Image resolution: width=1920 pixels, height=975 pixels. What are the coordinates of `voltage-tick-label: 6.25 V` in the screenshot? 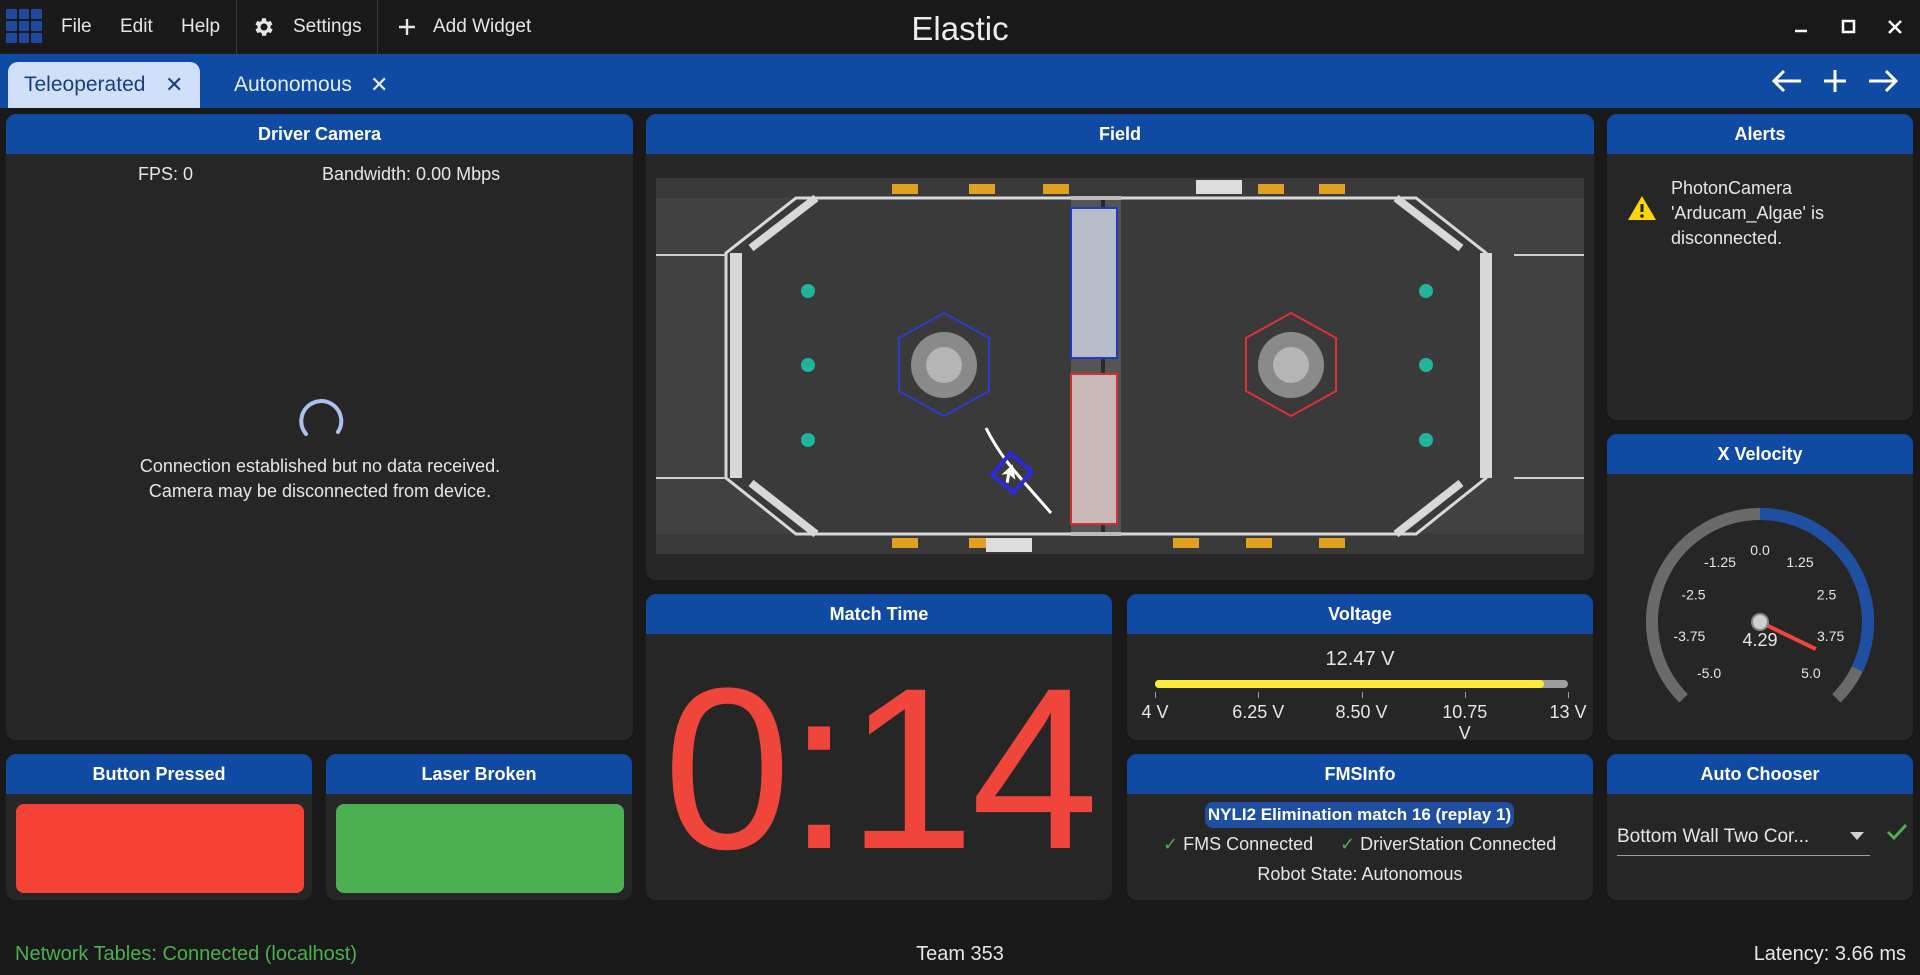 It's located at (1258, 712).